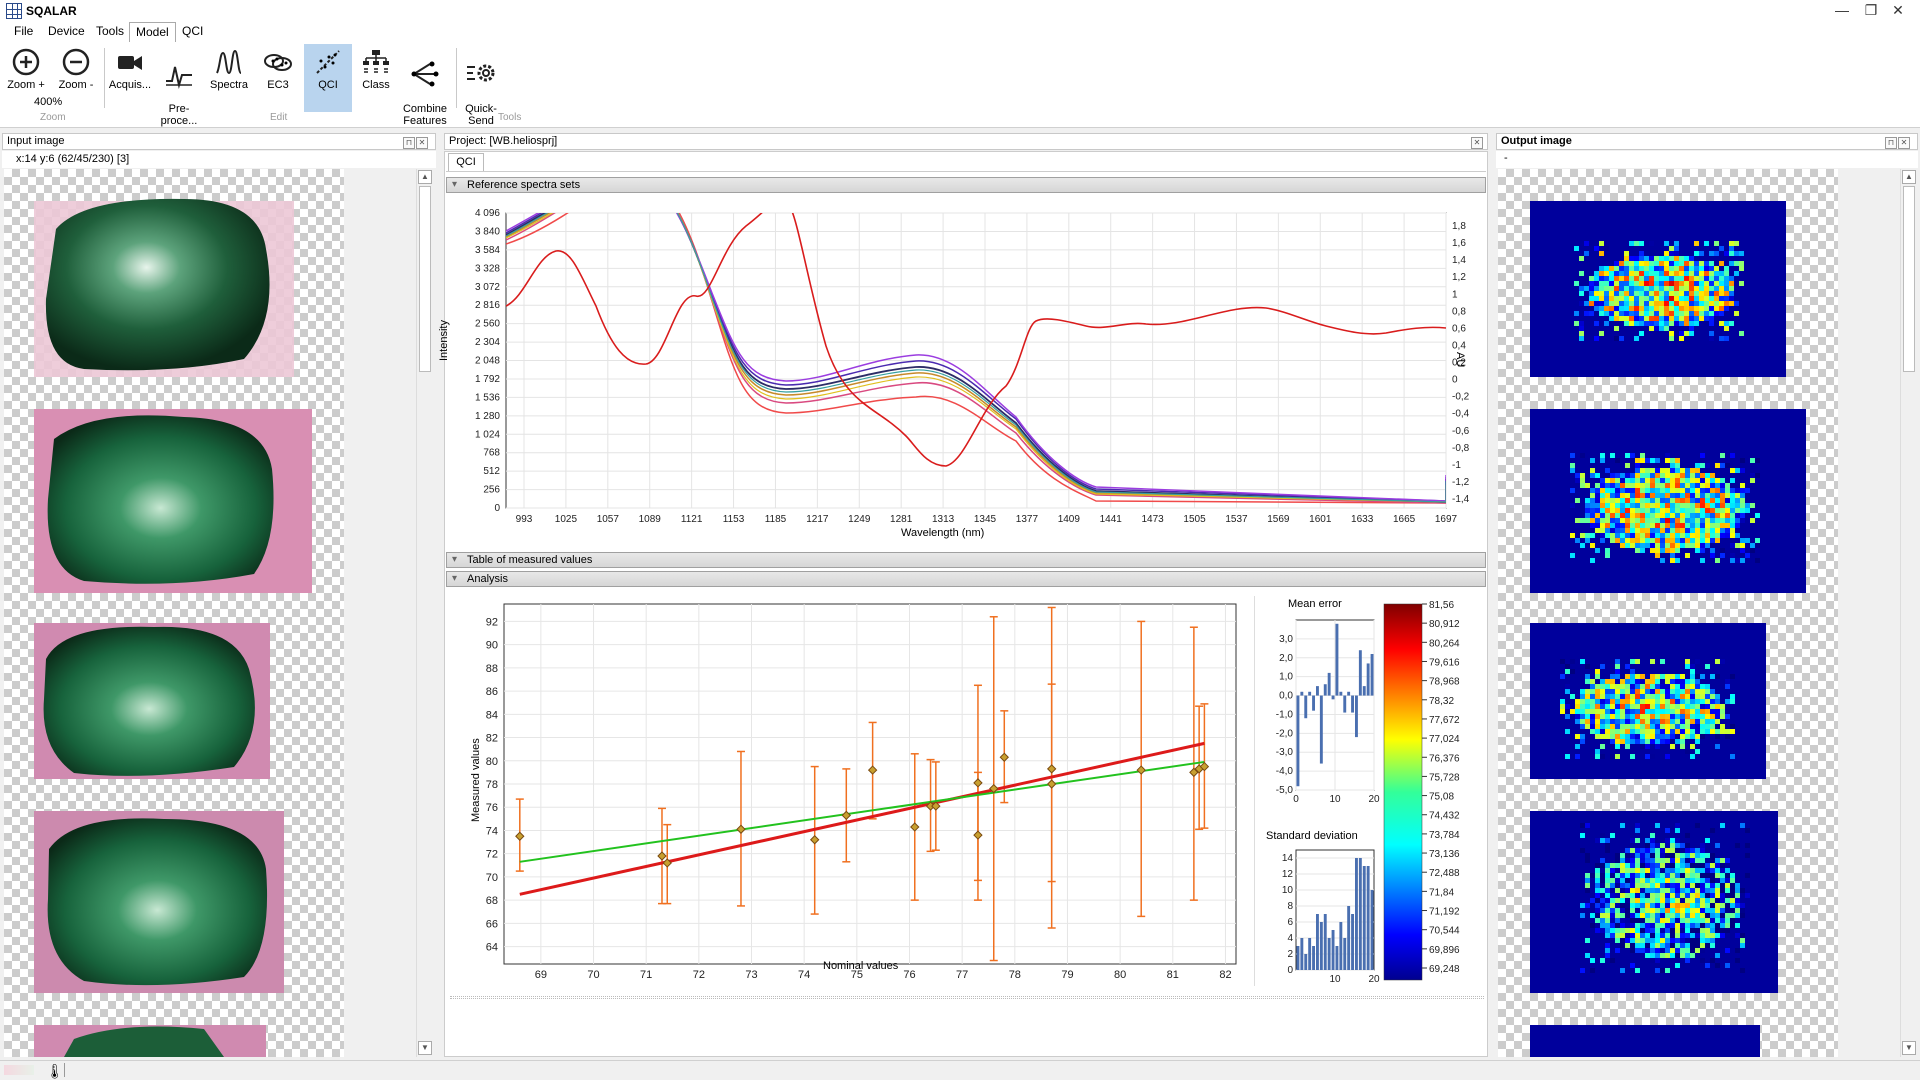 The width and height of the screenshot is (1920, 1080). I want to click on spectra-y2tick: 0,6, so click(1459, 328).